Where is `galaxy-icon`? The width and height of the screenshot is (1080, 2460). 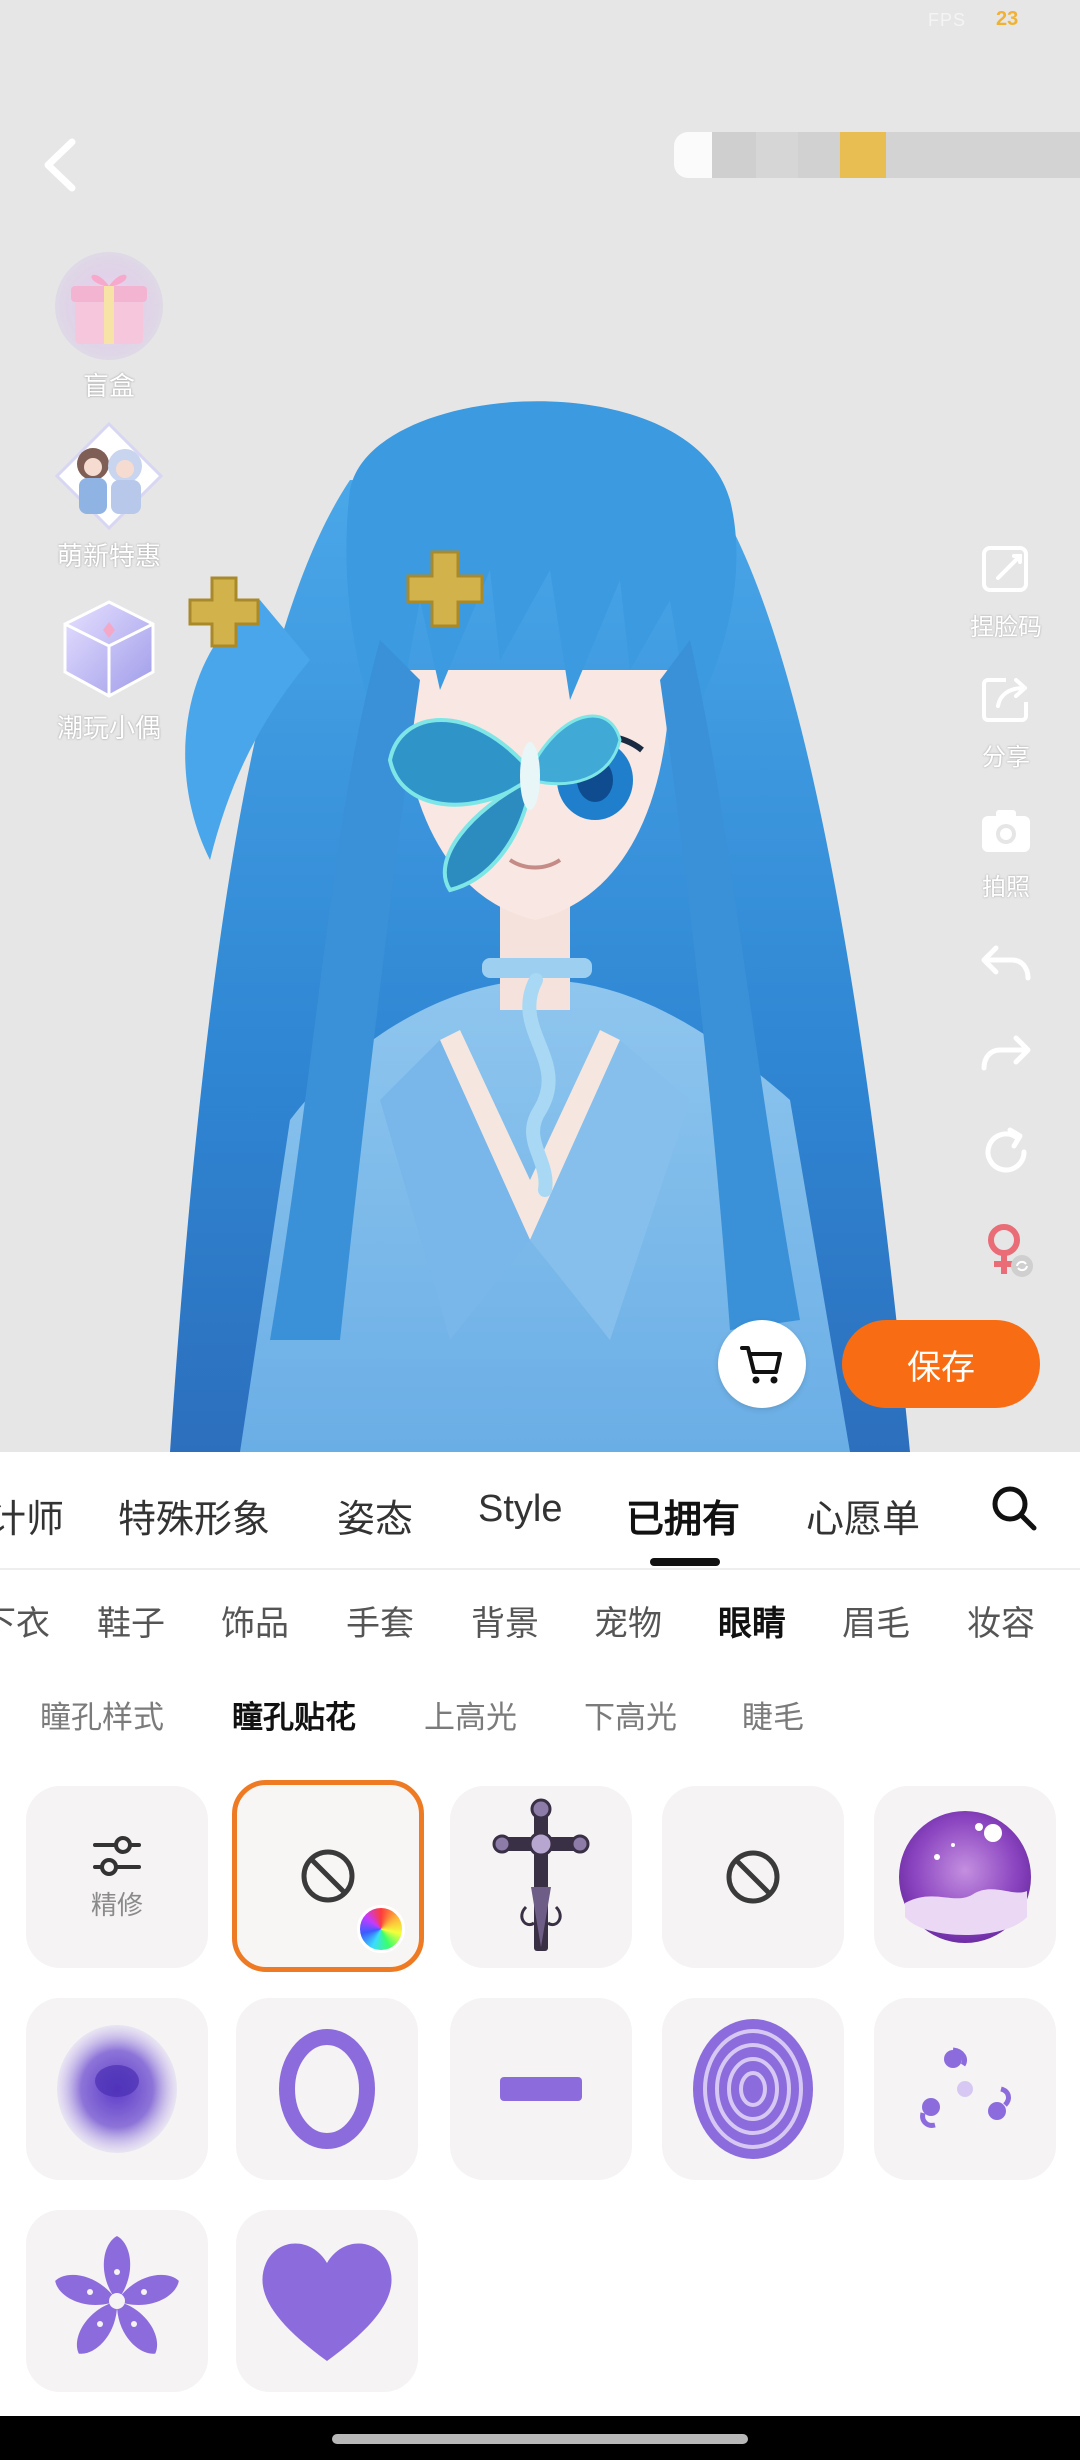
galaxy-icon is located at coordinates (965, 1877).